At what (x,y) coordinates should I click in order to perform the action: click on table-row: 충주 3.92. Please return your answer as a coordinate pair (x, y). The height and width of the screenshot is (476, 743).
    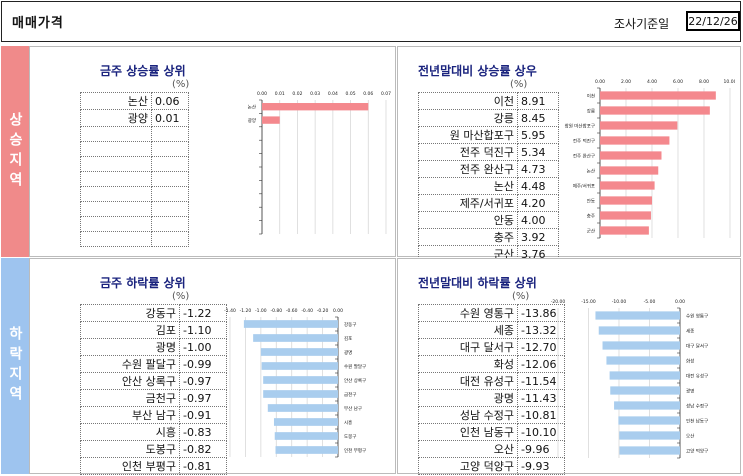
    Looking at the image, I should click on (488, 237).